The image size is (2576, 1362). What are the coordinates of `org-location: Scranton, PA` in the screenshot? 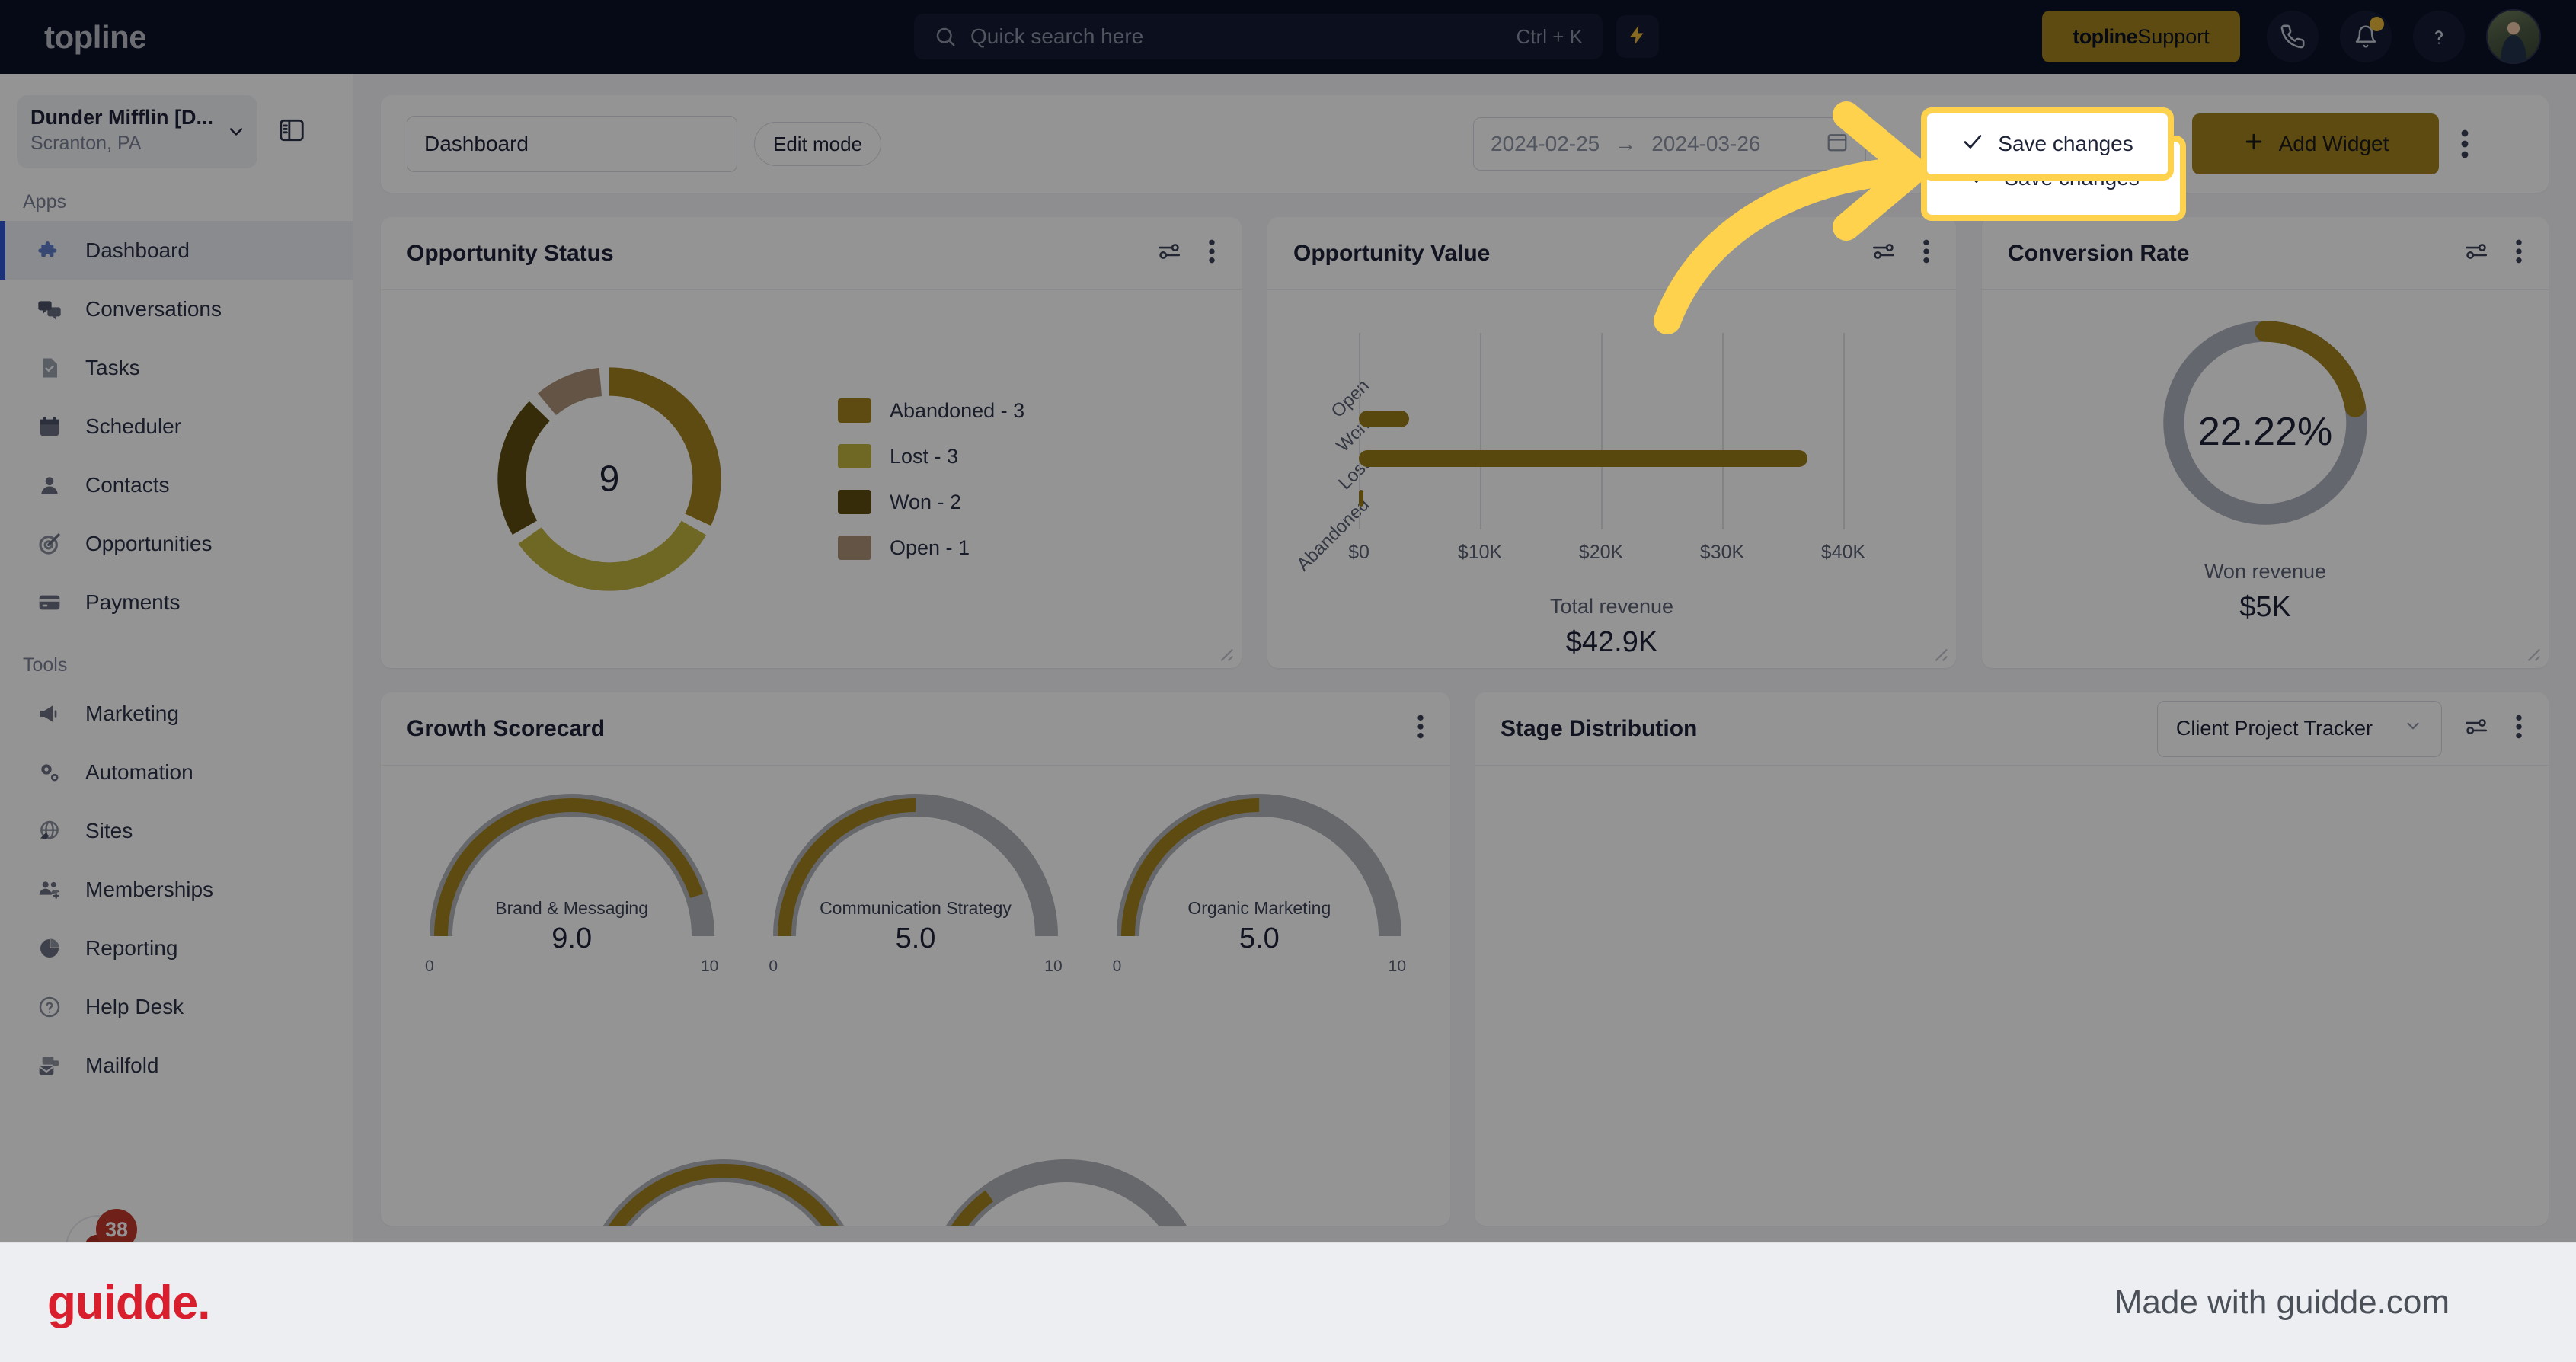 It's located at (86, 143).